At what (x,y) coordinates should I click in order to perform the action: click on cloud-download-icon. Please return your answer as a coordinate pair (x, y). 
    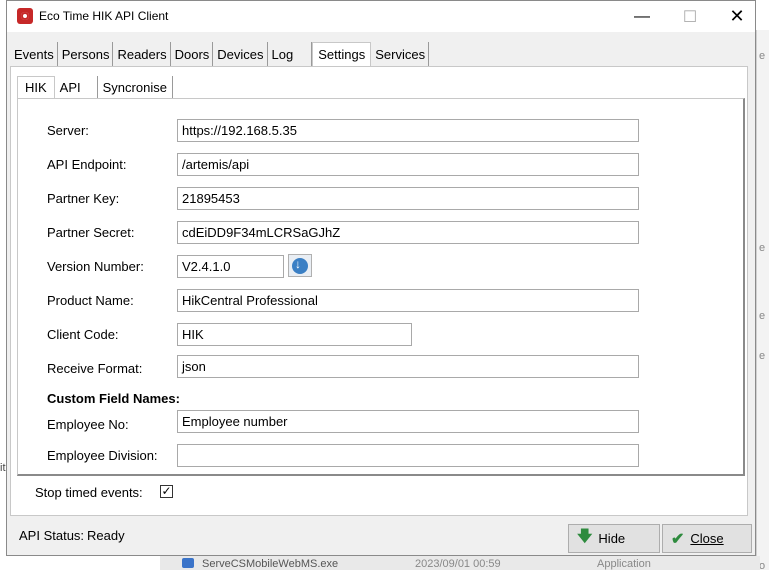
    Looking at the image, I should click on (300, 265).